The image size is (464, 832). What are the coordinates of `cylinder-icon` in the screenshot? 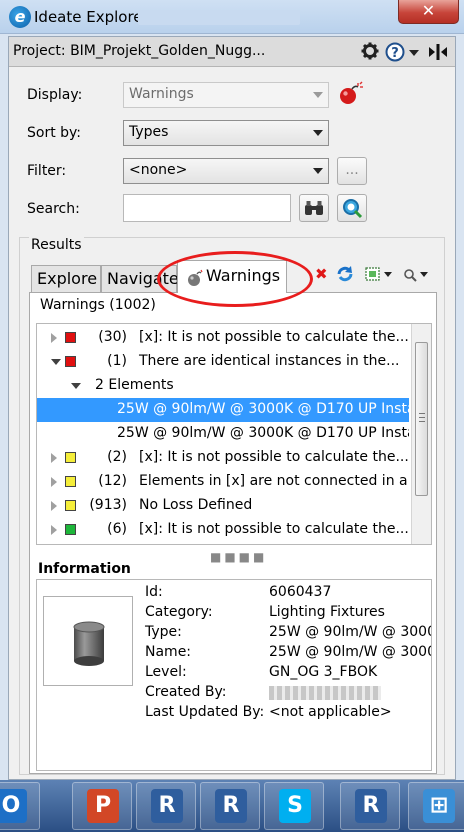 It's located at (89, 643).